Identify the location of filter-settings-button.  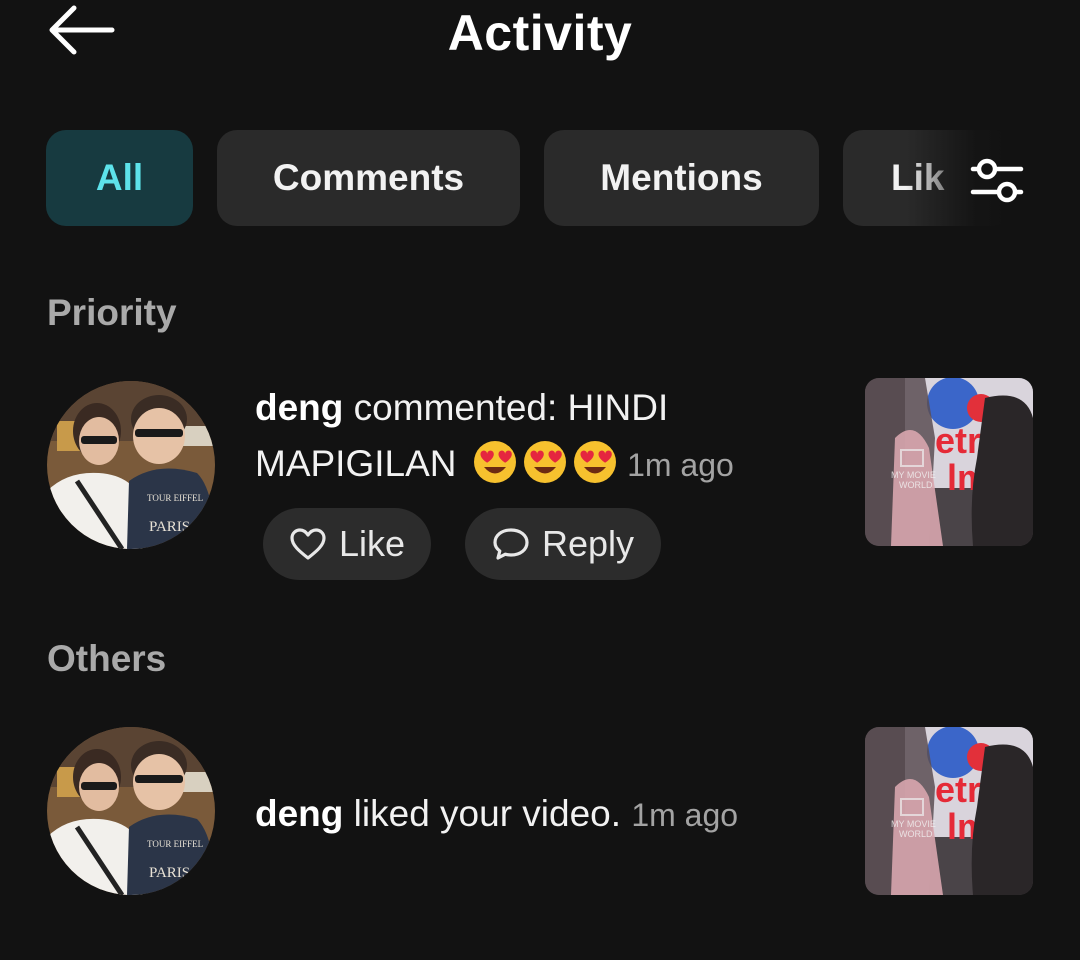
(997, 180).